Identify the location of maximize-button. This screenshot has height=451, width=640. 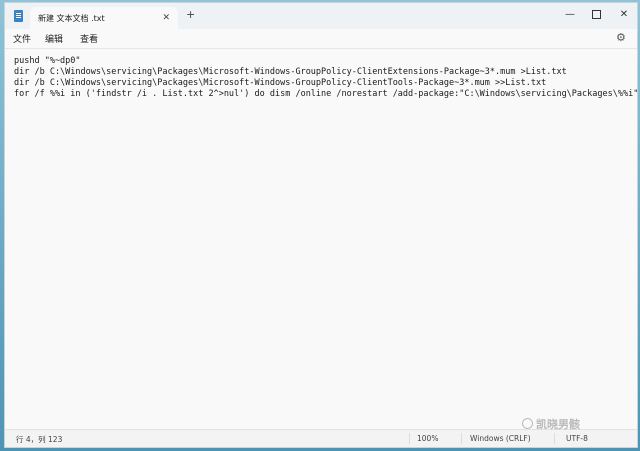
(596, 14).